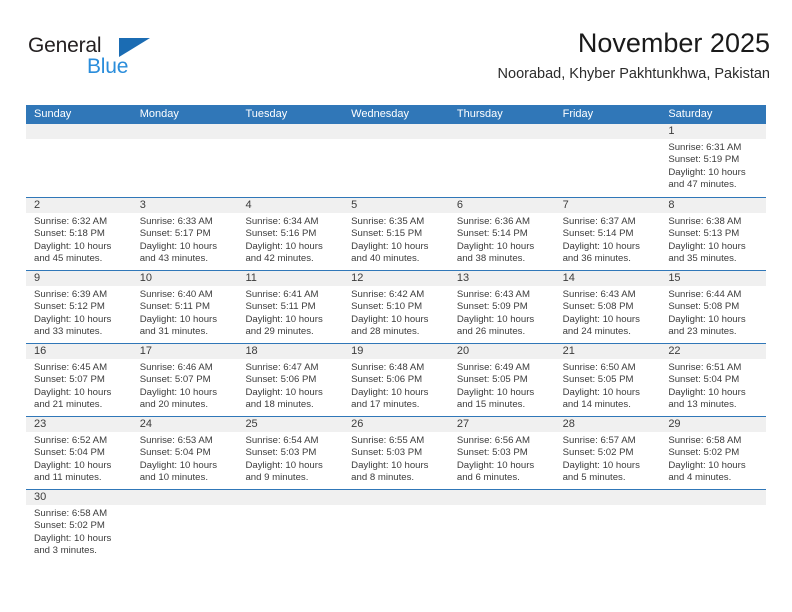 This screenshot has height=612, width=792. What do you see at coordinates (184, 205) in the screenshot?
I see `day-number: 3` at bounding box center [184, 205].